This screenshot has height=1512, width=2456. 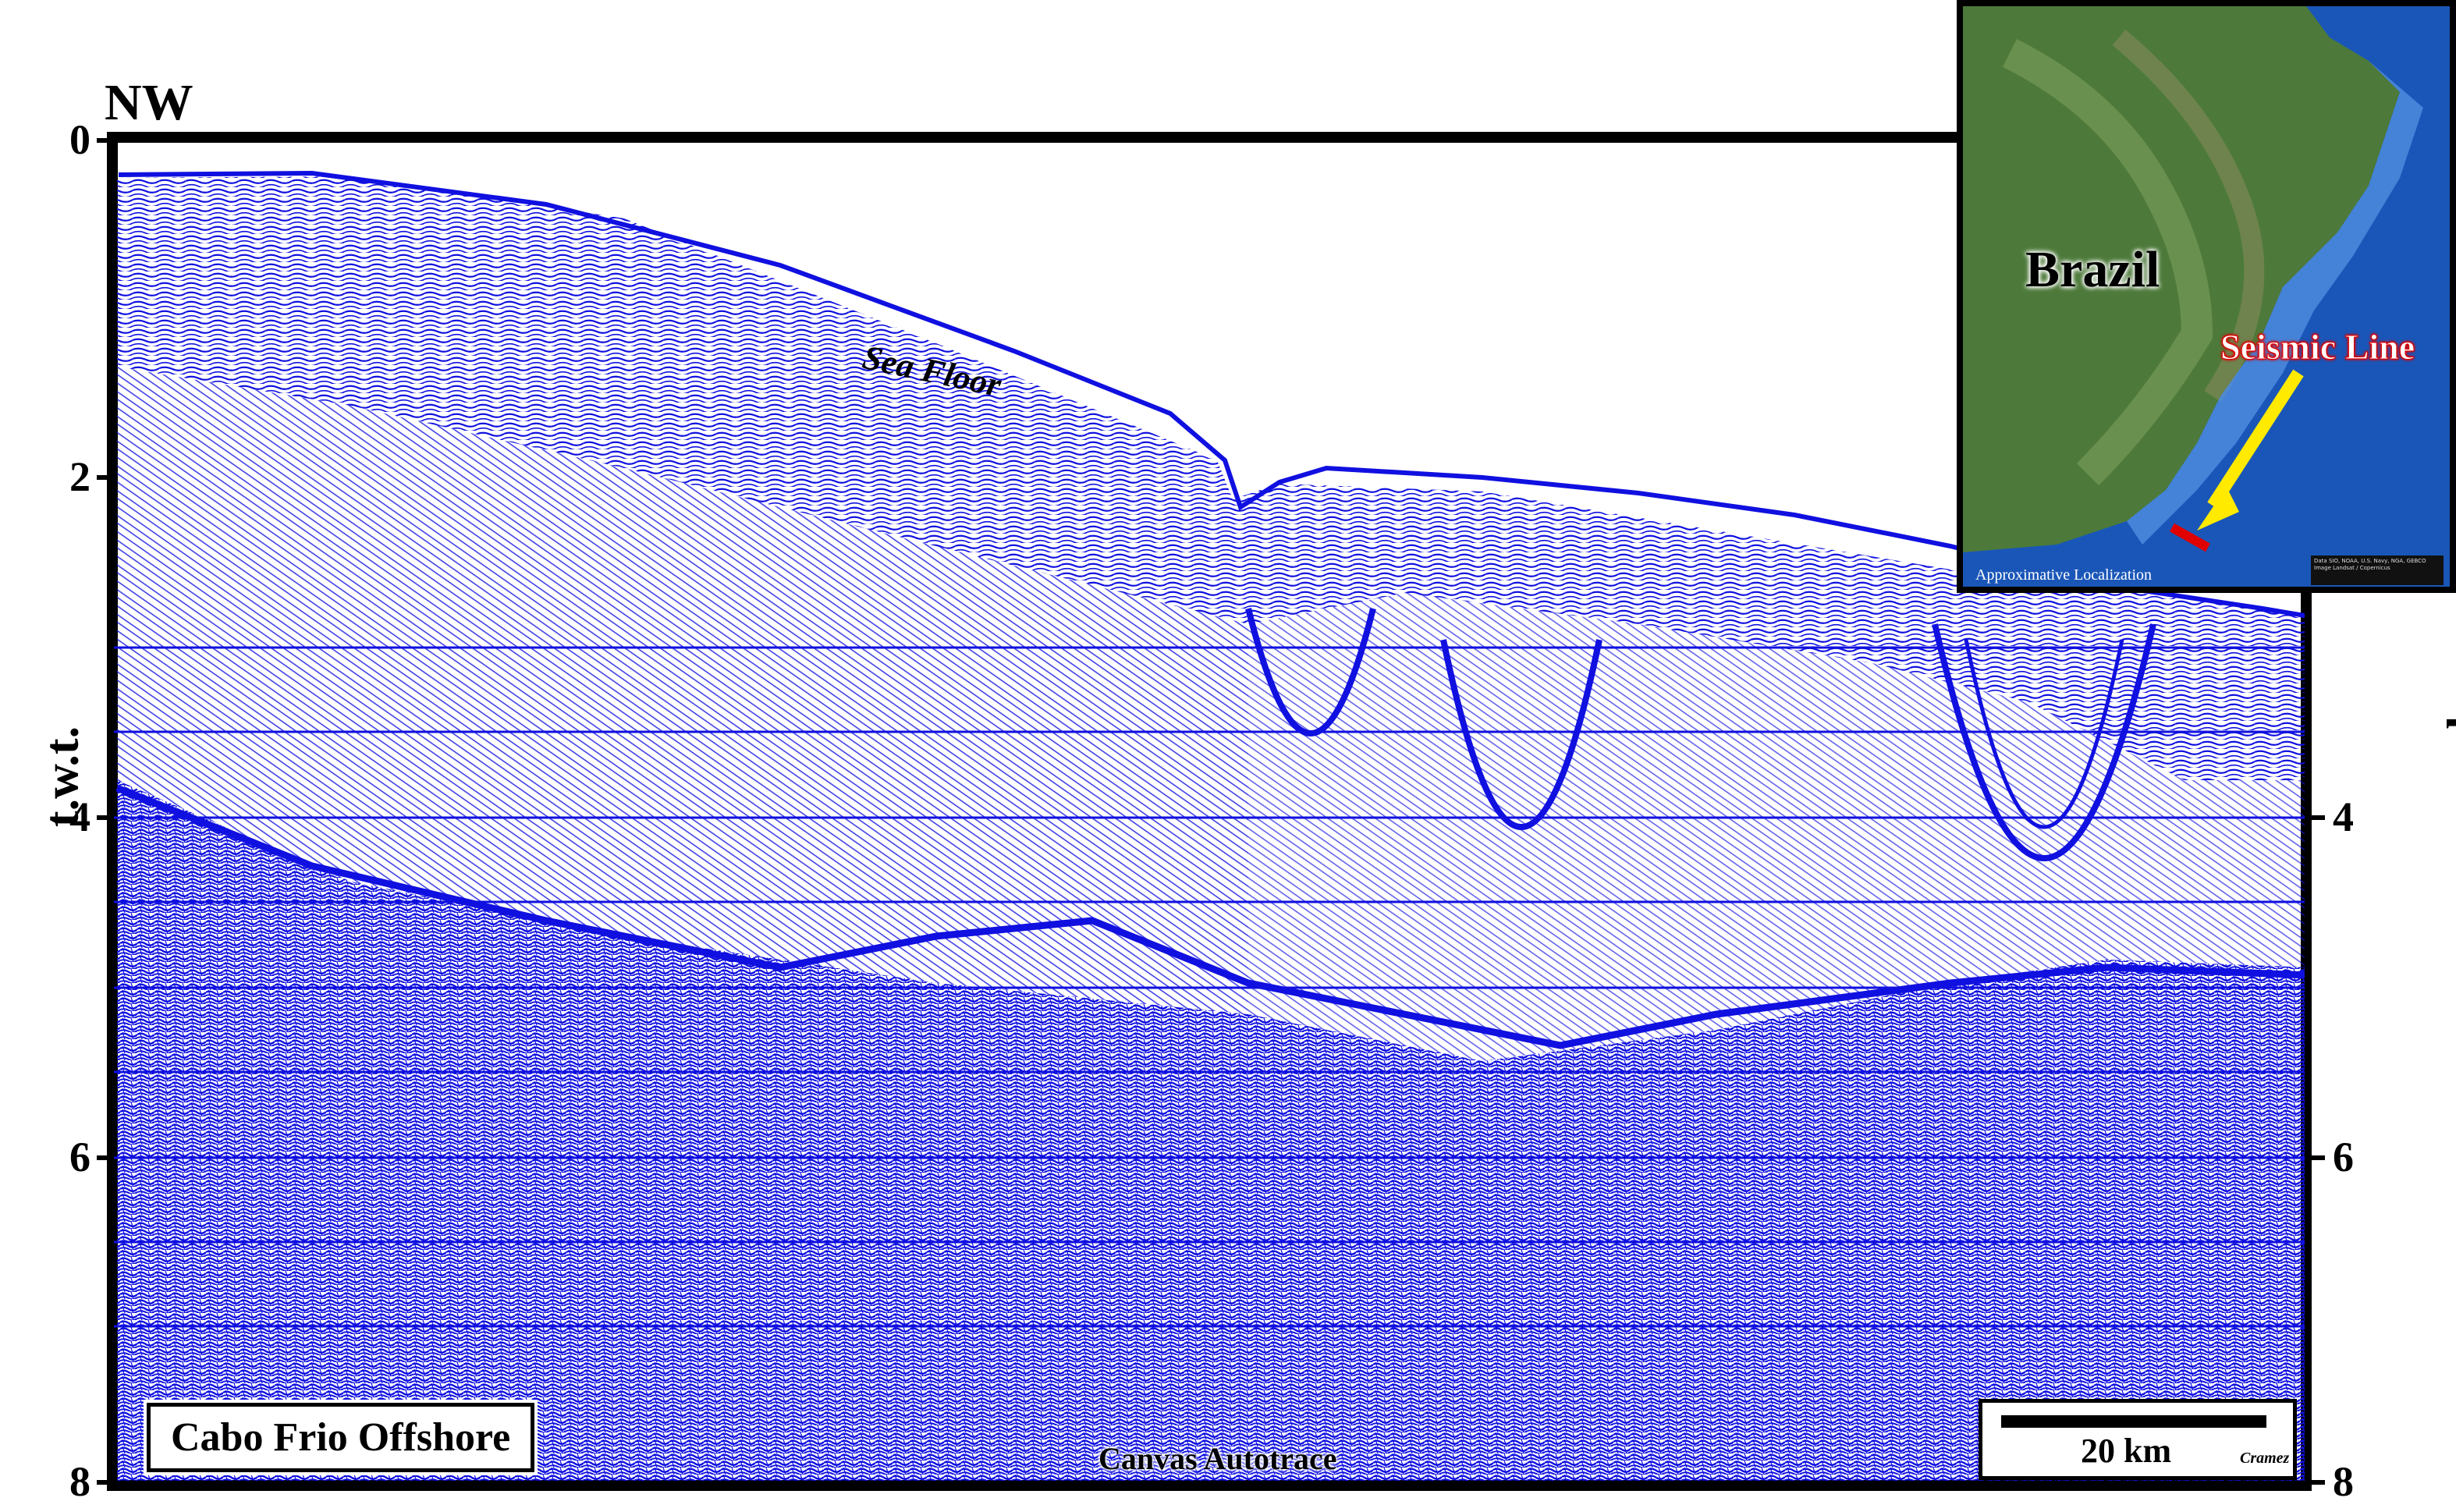 What do you see at coordinates (2064, 575) in the screenshot?
I see `inset-note: Approximative Localization` at bounding box center [2064, 575].